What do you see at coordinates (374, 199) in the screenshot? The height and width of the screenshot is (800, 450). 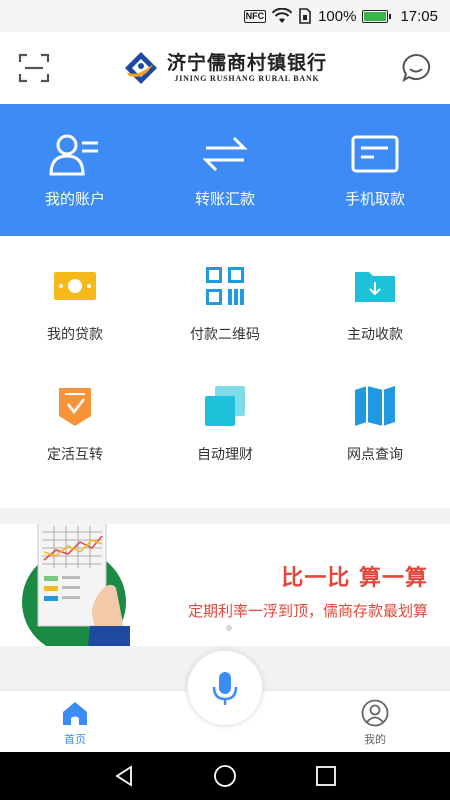 I see `mobile-withdraw-label: 手机取款` at bounding box center [374, 199].